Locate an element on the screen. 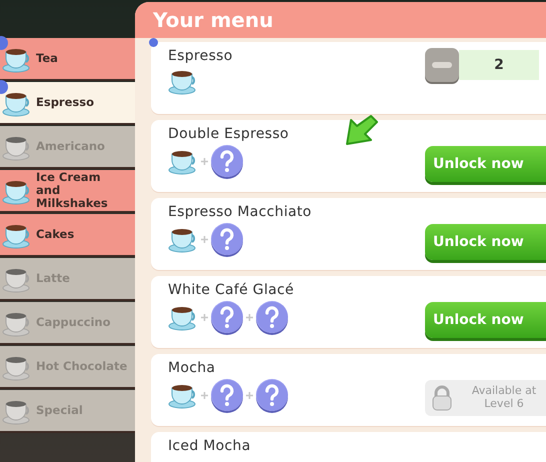 The width and height of the screenshot is (546, 462). category-tab: Espresso is located at coordinates (67, 103).